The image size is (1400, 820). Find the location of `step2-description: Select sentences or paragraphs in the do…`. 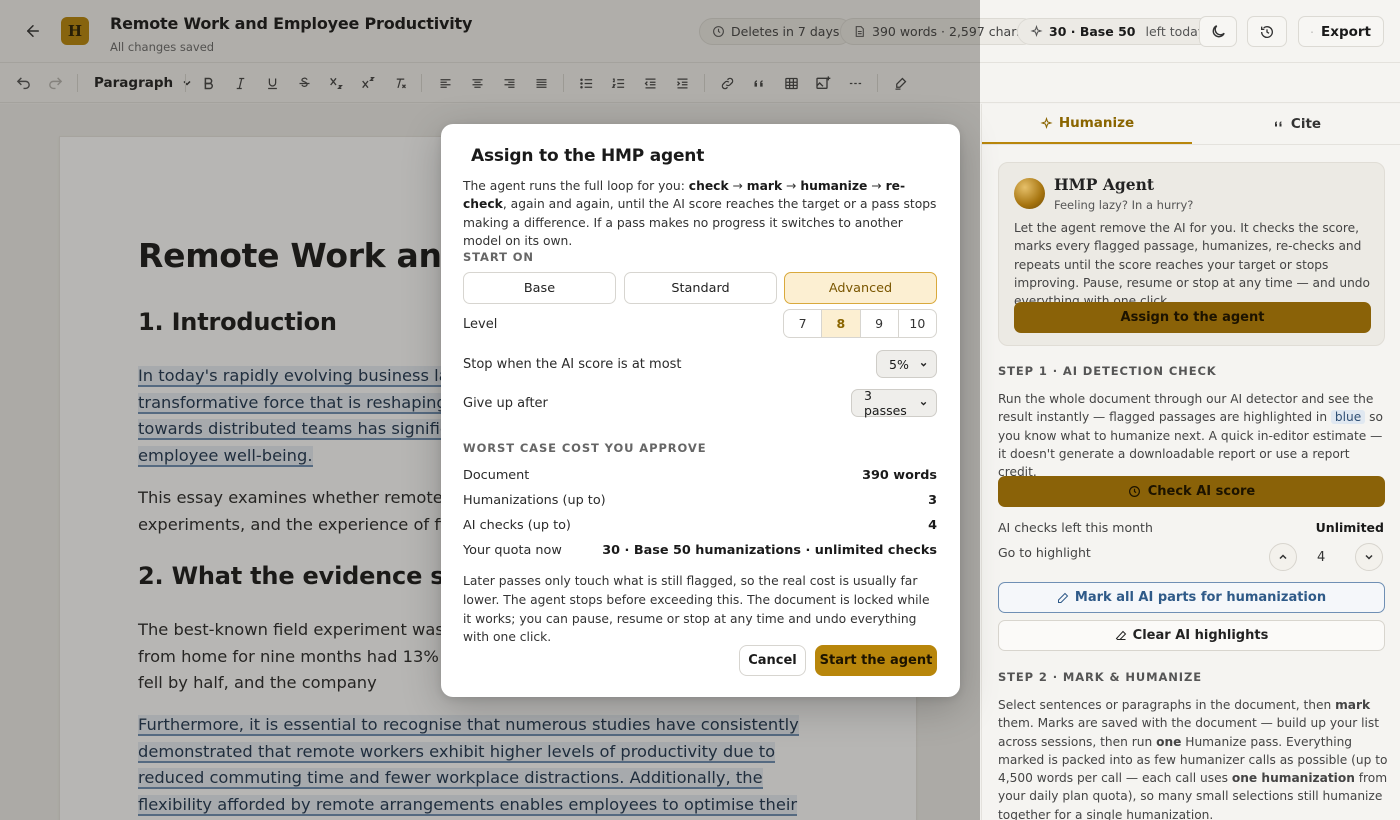

step2-description: Select sentences or paragraphs in the do… is located at coordinates (1193, 758).